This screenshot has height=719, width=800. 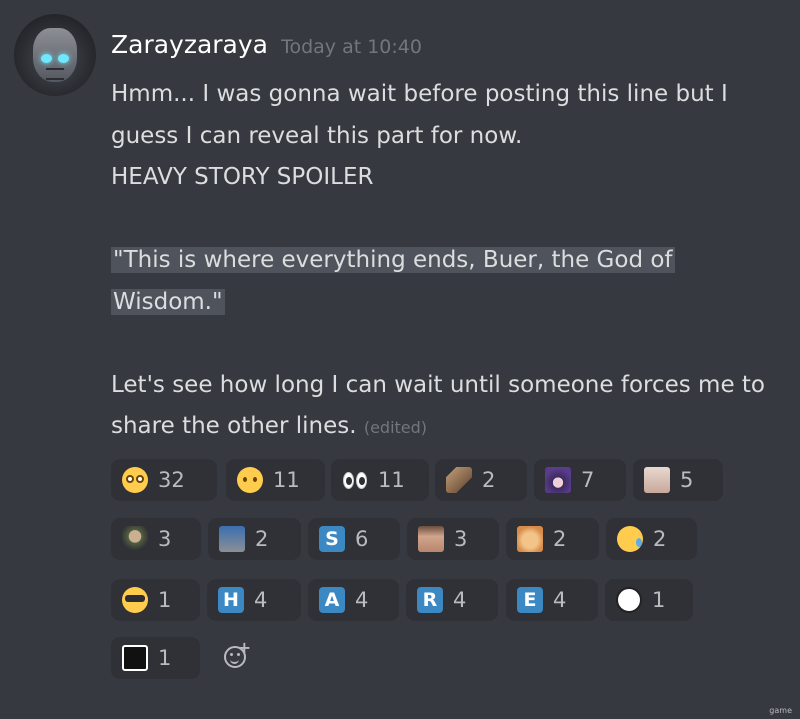 I want to click on flushed-face-icon, so click(x=135, y=480).